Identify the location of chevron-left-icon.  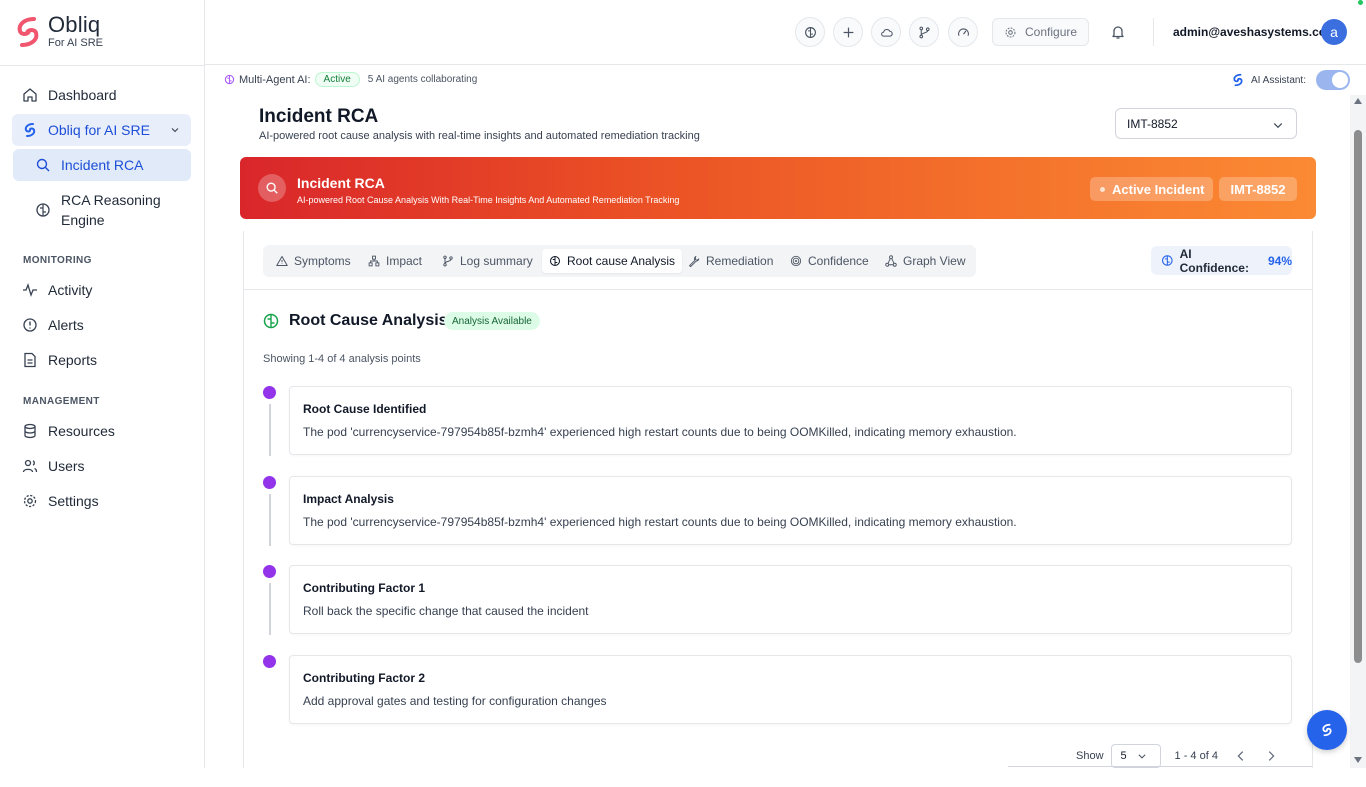
(1241, 756).